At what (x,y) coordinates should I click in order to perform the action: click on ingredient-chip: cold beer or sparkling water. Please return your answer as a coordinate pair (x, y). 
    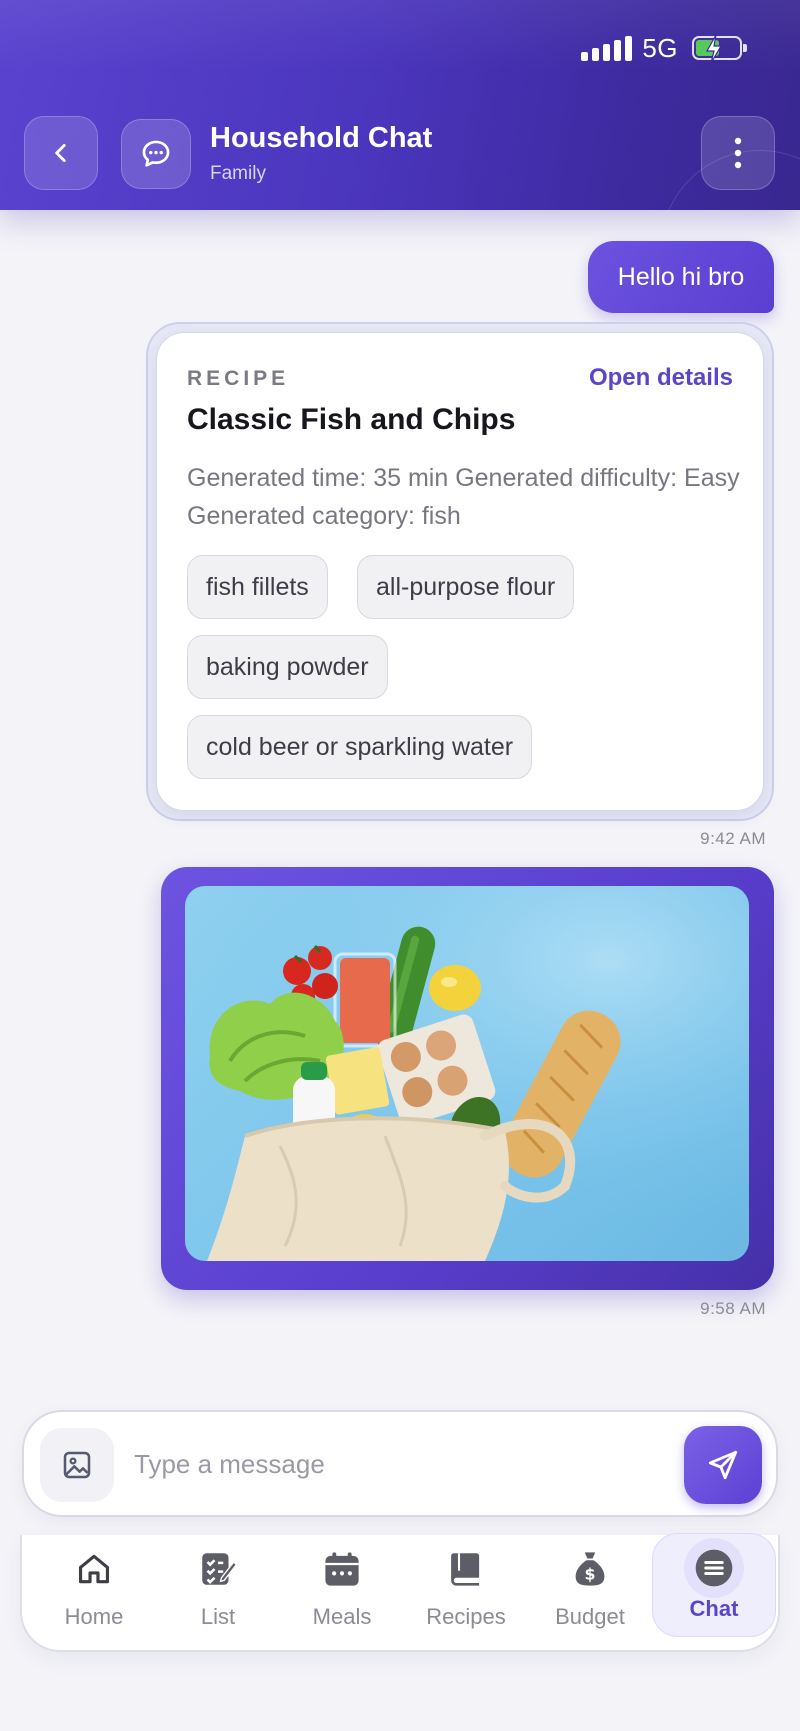
    Looking at the image, I should click on (360, 747).